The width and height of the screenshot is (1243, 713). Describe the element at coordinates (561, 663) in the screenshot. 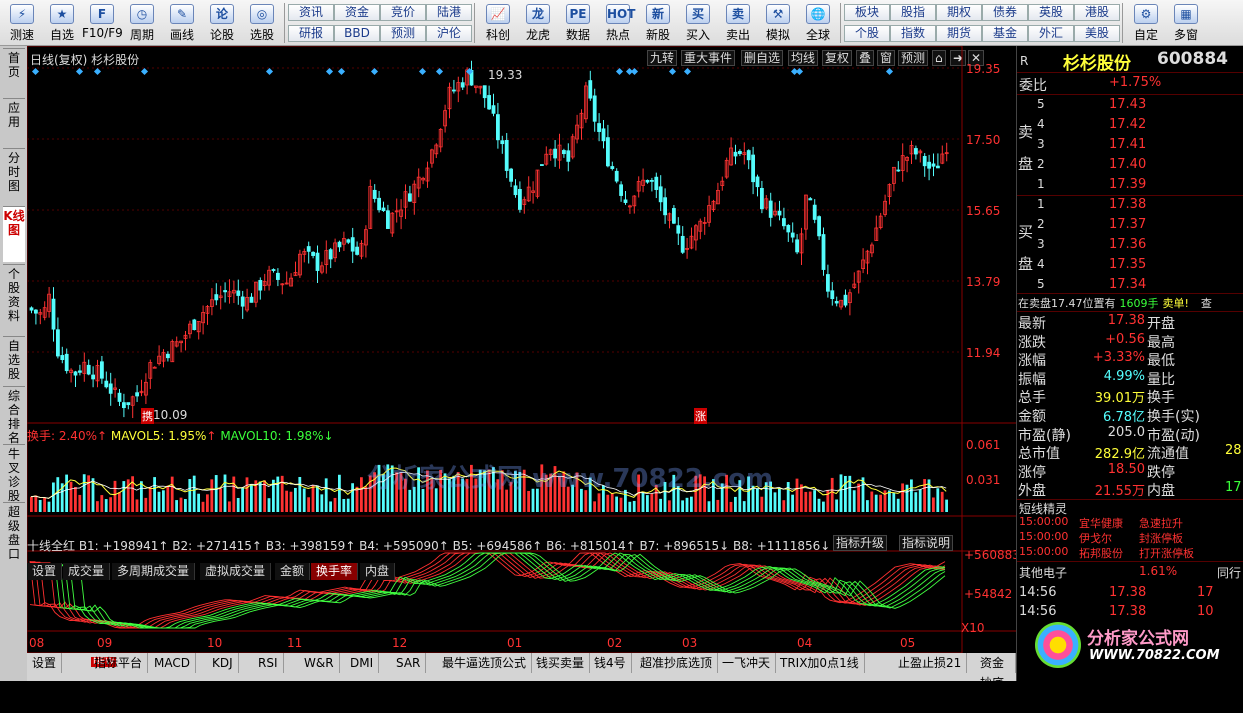

I see `bottom-tab-9: 钱买卖量` at that location.